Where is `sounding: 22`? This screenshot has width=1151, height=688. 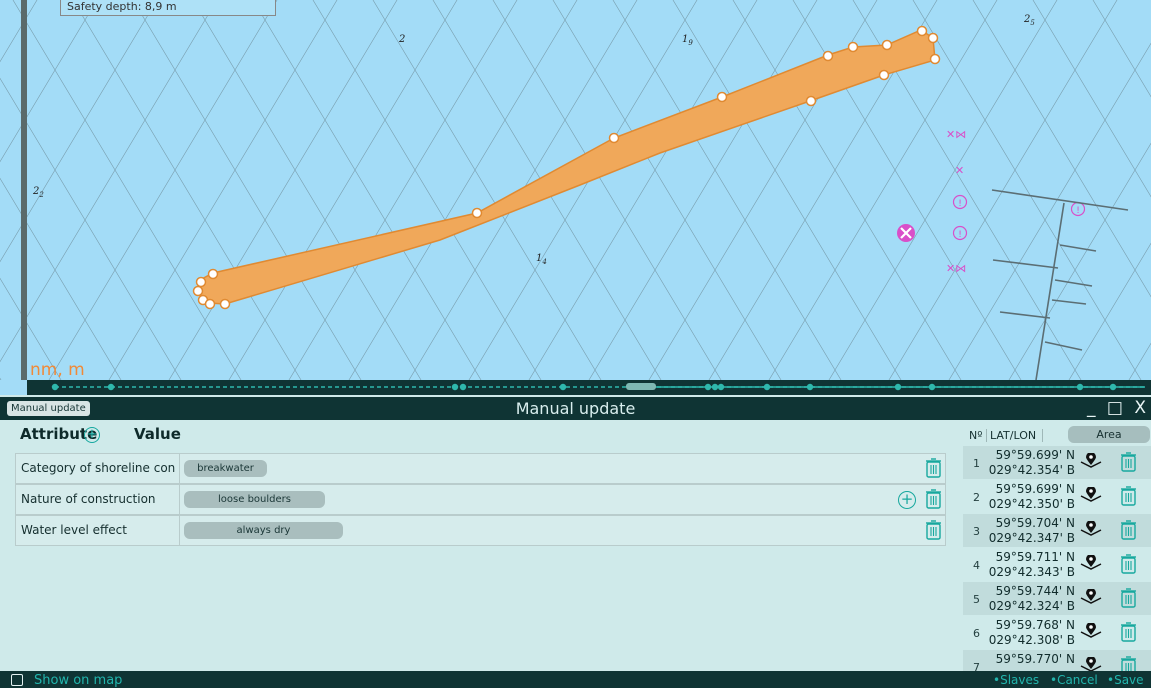 sounding: 22 is located at coordinates (38, 192).